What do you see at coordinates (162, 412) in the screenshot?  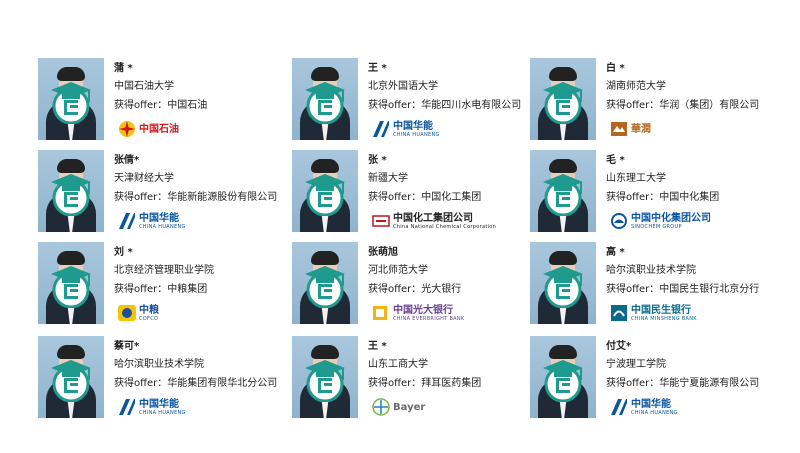 I see `logo-en-text: CHINA HUANENG` at bounding box center [162, 412].